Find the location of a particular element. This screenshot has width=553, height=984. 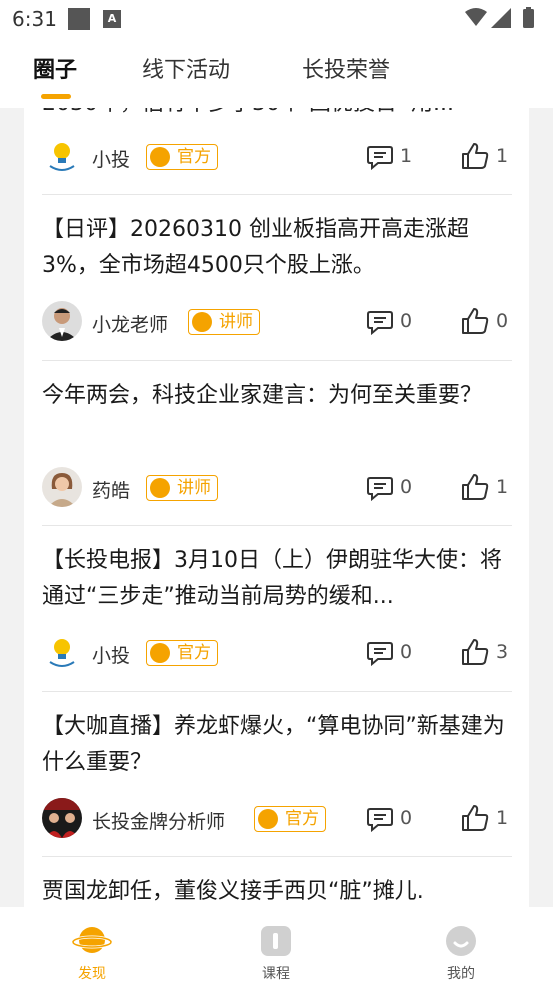

nav-discover: 发现 is located at coordinates (92, 945).